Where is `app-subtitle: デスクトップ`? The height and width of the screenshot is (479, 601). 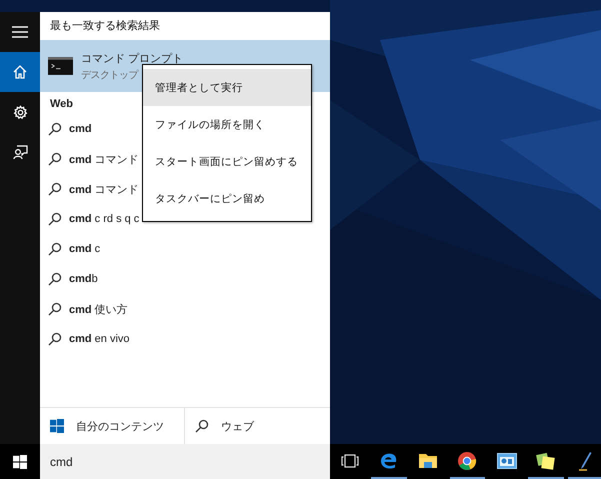 app-subtitle: デスクトップ is located at coordinates (110, 75).